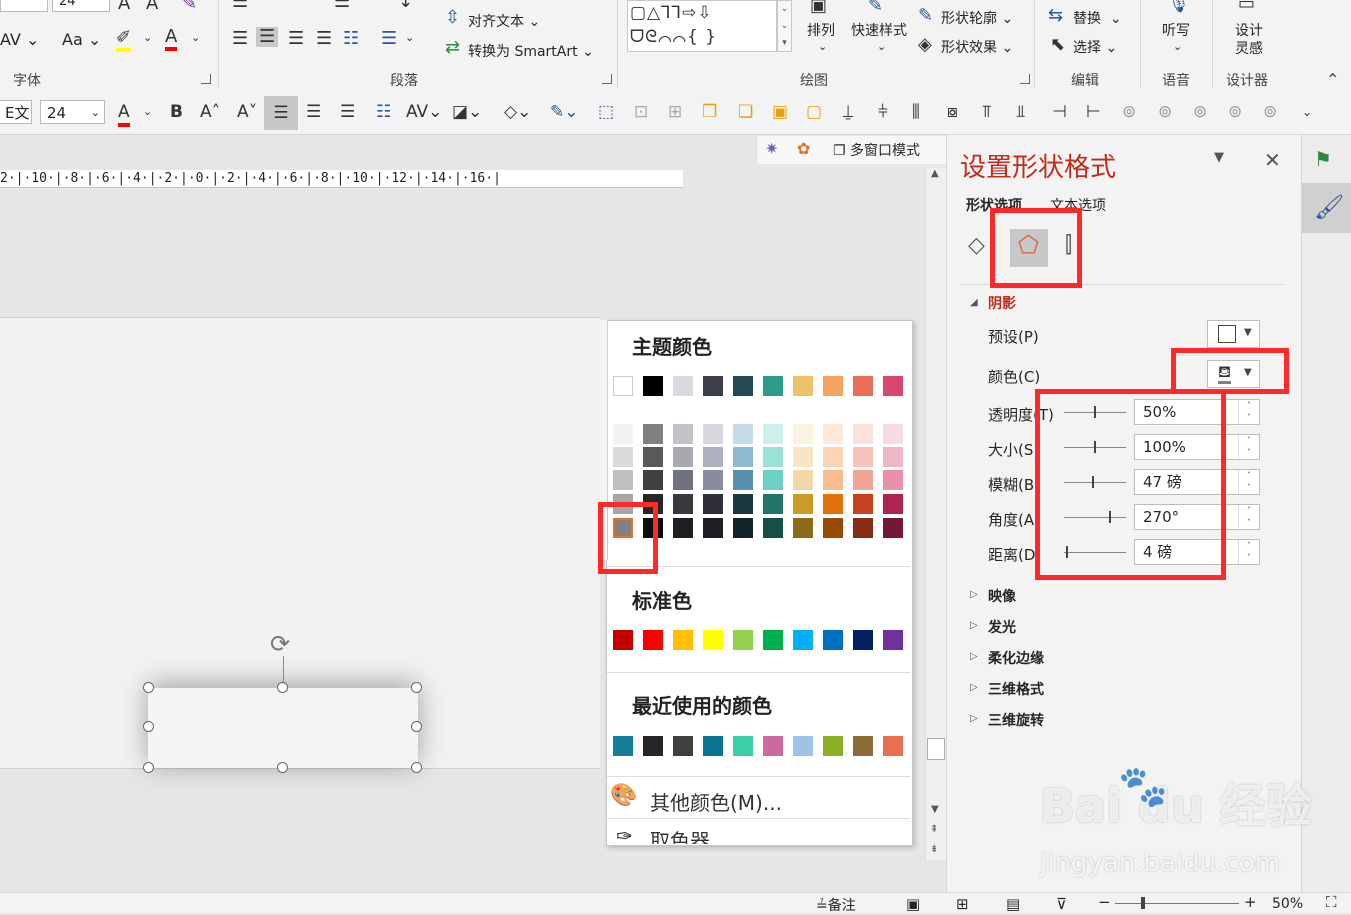 The height and width of the screenshot is (915, 1351). What do you see at coordinates (424, 112) in the screenshot?
I see `toolbar-spacing-icon: AV⌄` at bounding box center [424, 112].